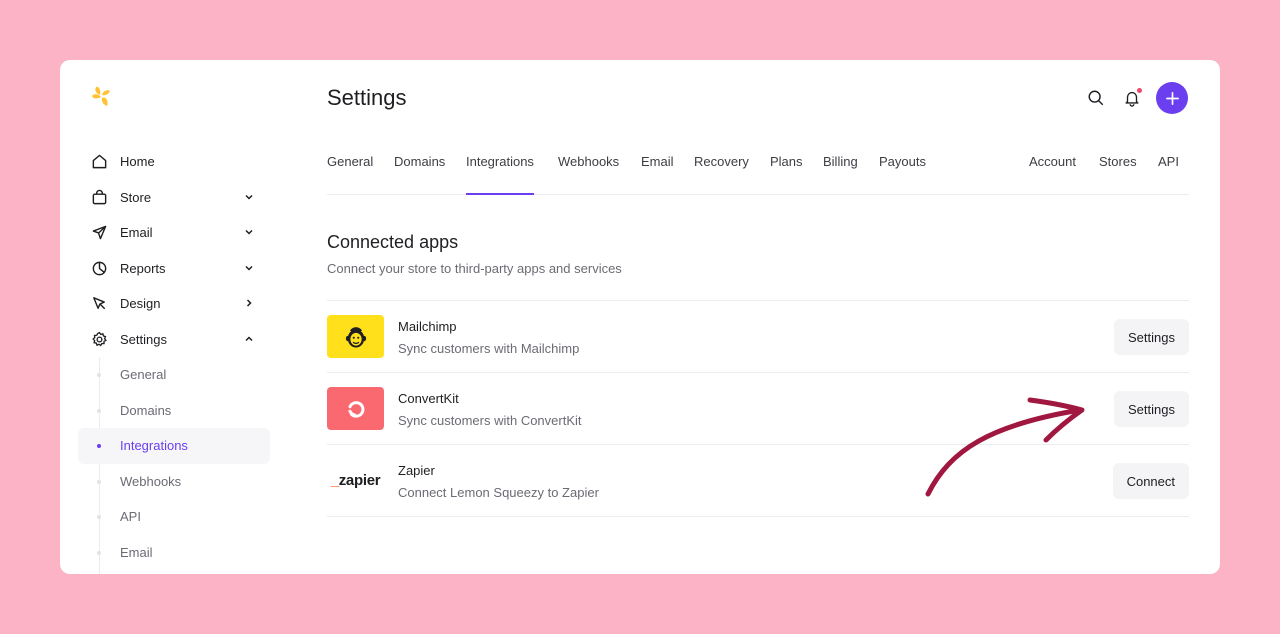 The image size is (1280, 634). What do you see at coordinates (498, 492) in the screenshot?
I see `app-description: Connect Lemon Squeezy to Zapier` at bounding box center [498, 492].